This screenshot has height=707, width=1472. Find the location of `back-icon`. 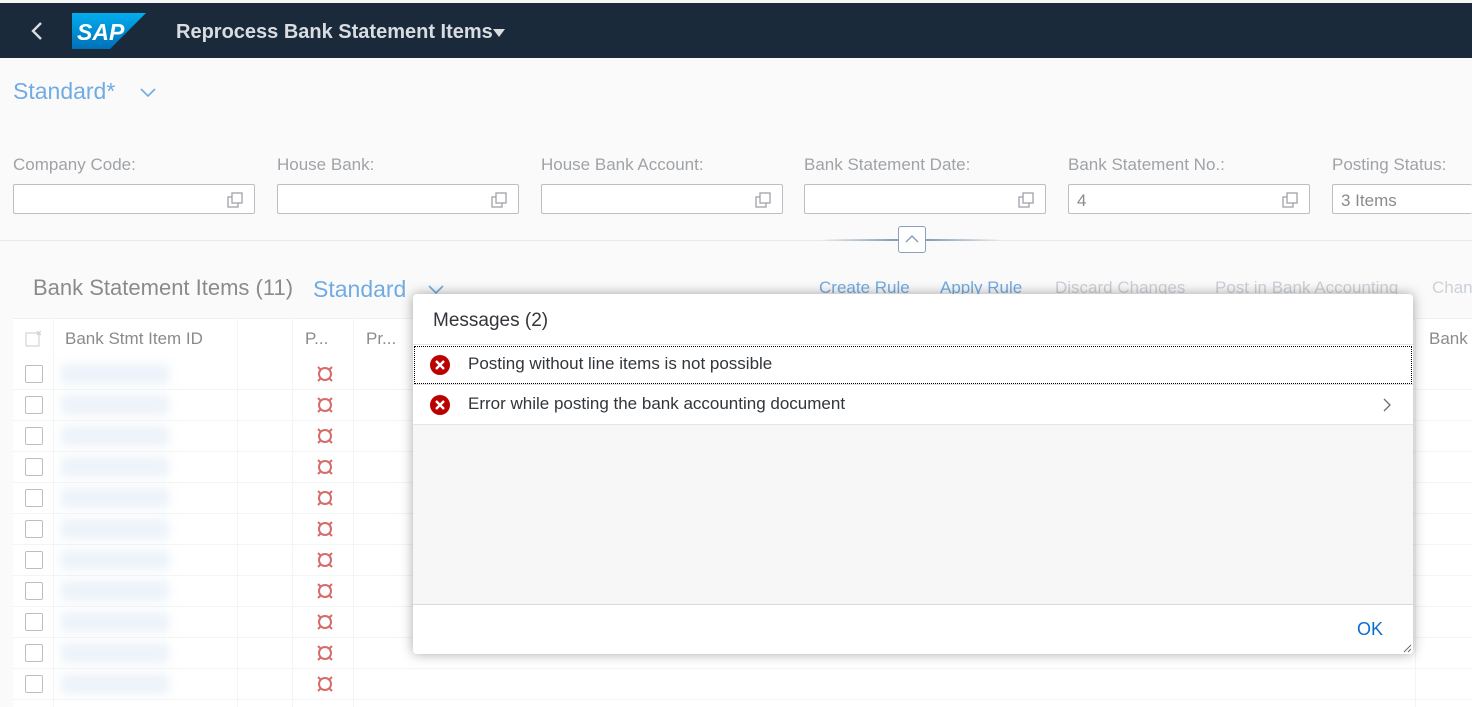

back-icon is located at coordinates (37, 31).